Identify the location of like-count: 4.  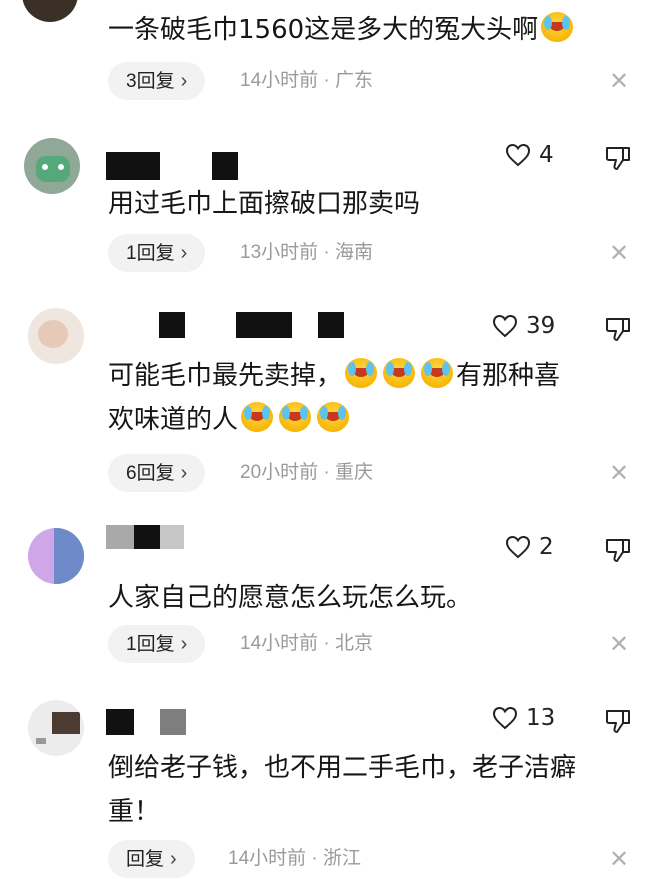
(546, 155).